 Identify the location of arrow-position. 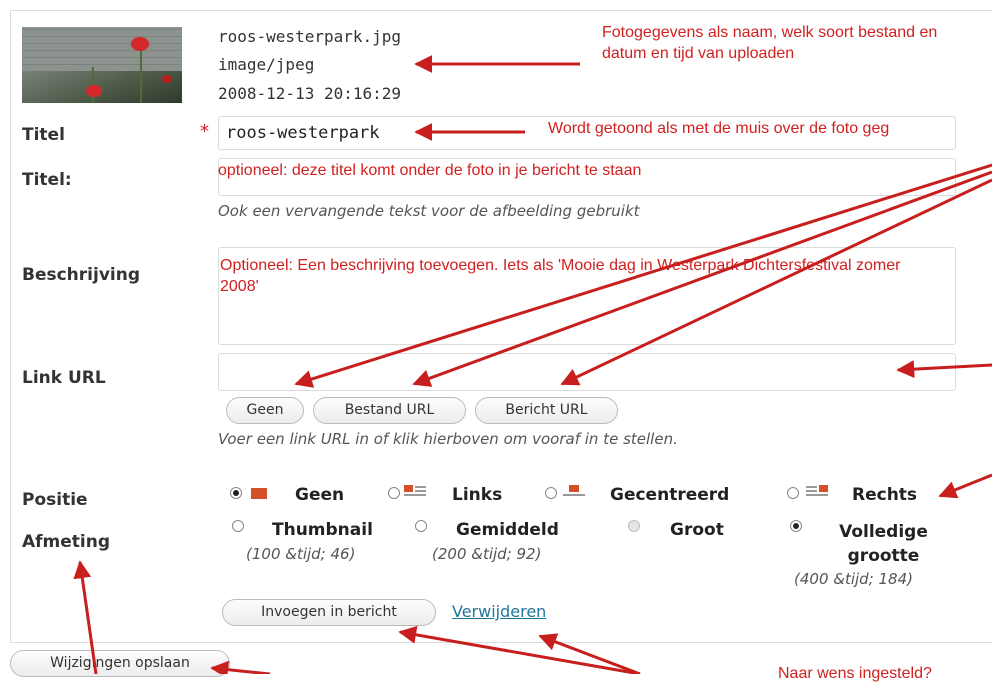
(965, 486).